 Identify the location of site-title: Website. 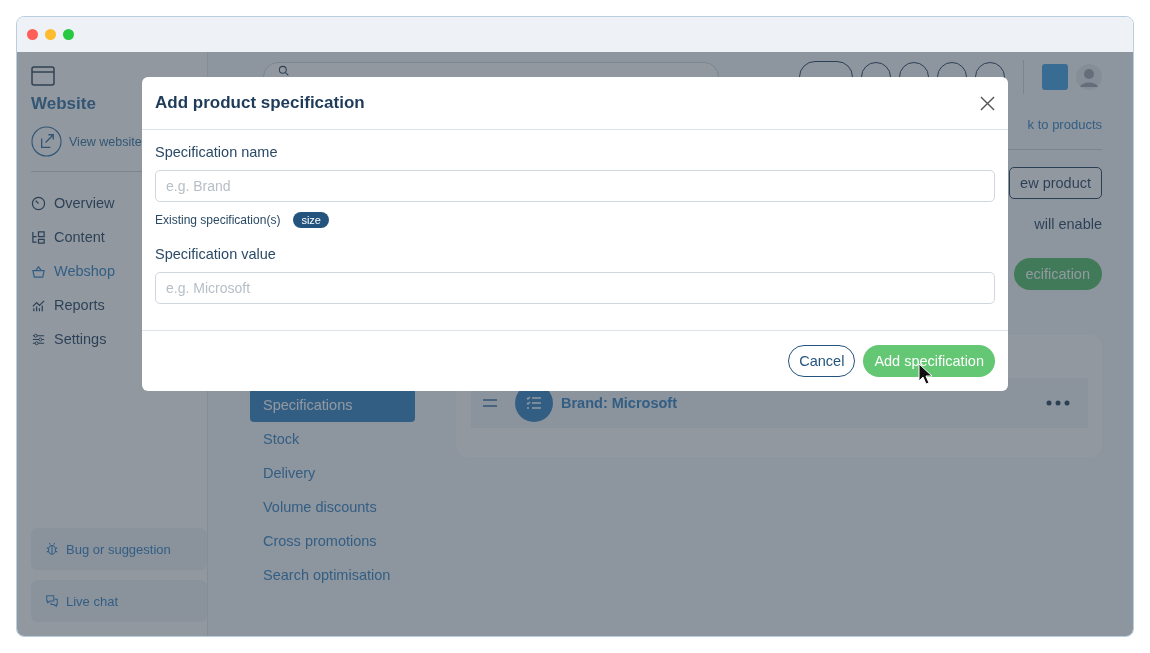
(63, 104).